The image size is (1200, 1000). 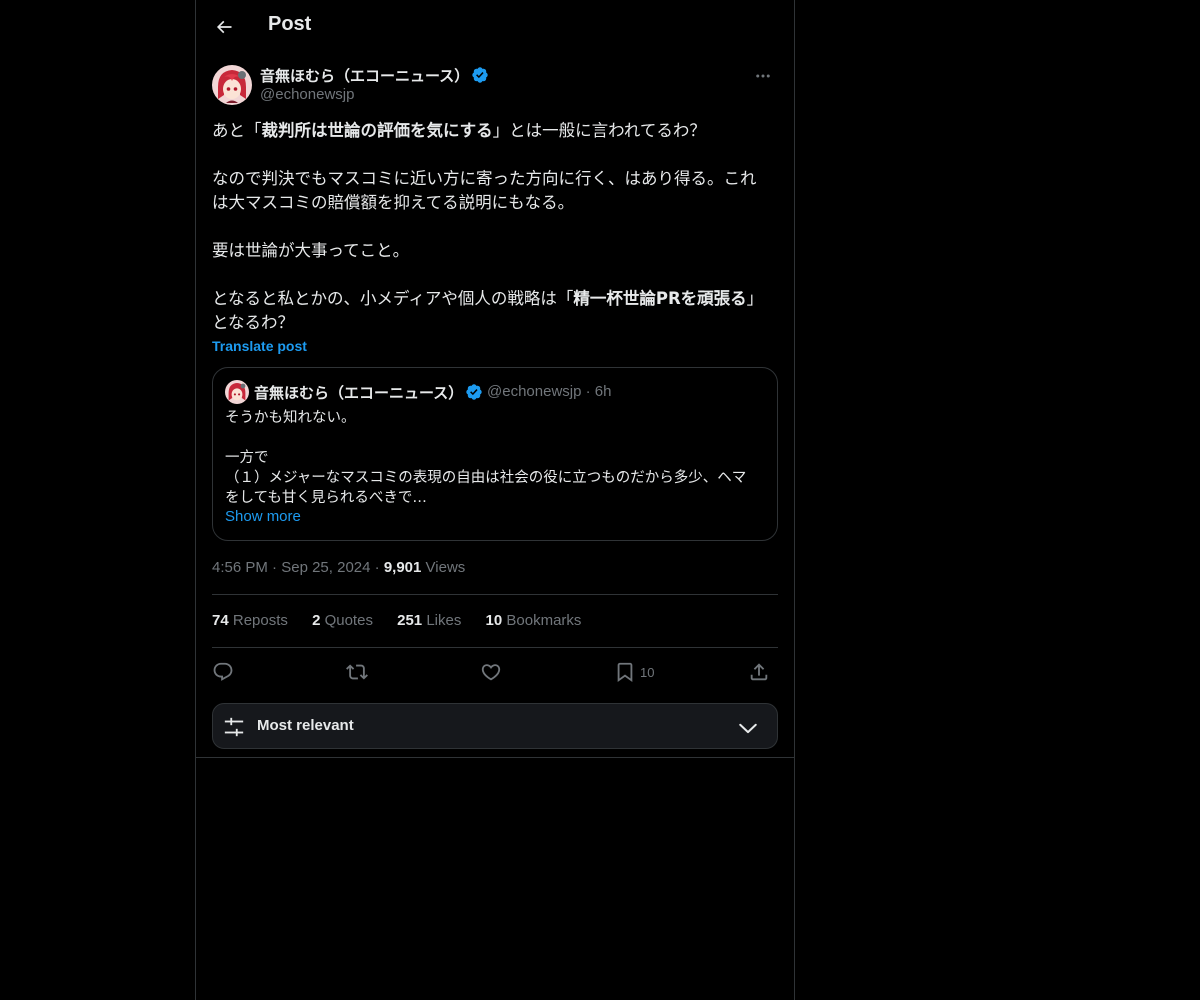 I want to click on quotes-stat: 2 Quotes, so click(x=342, y=620).